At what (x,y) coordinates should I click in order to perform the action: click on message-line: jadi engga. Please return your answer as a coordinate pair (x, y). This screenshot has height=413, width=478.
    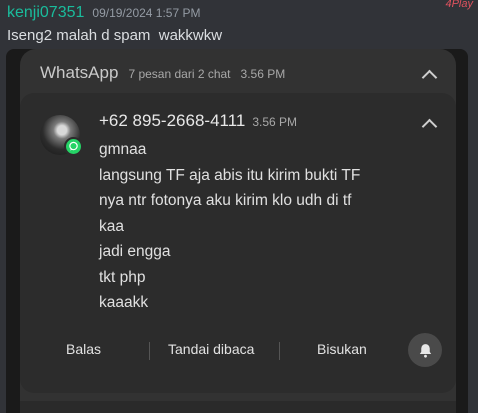
    Looking at the image, I should click on (135, 251).